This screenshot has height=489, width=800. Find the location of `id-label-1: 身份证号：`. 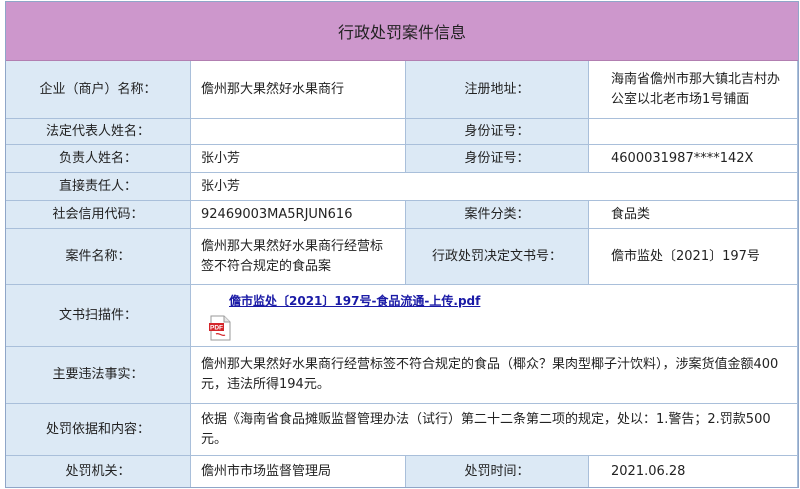

id-label-1: 身份证号： is located at coordinates (497, 132).